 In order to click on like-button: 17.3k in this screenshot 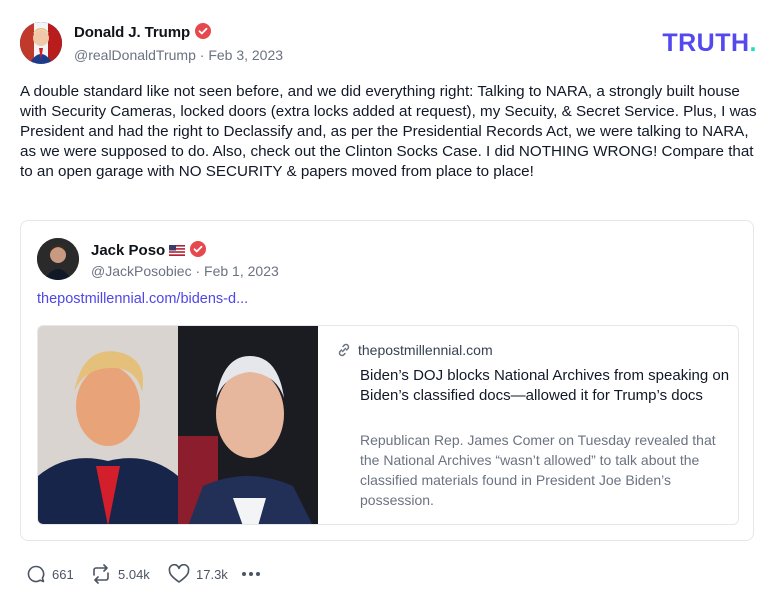, I will do `click(198, 574)`.